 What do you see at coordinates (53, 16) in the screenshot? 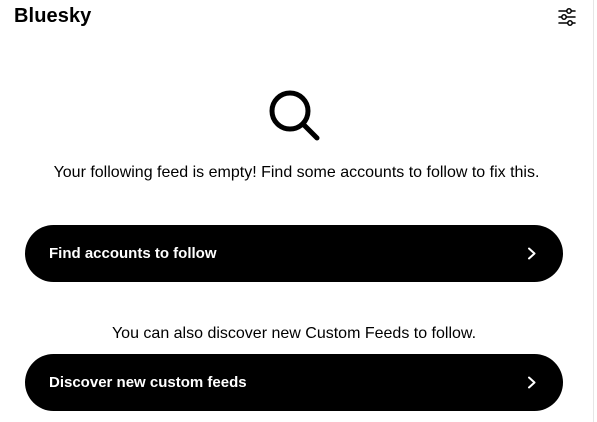
I see `app-title: Bluesky` at bounding box center [53, 16].